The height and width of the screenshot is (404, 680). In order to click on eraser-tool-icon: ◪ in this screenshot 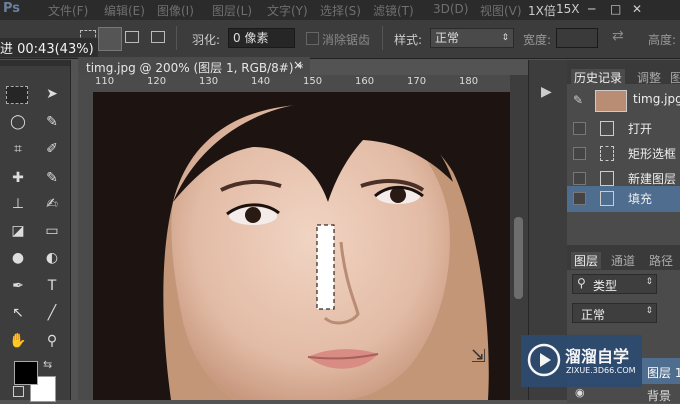, I will do `click(18, 231)`.